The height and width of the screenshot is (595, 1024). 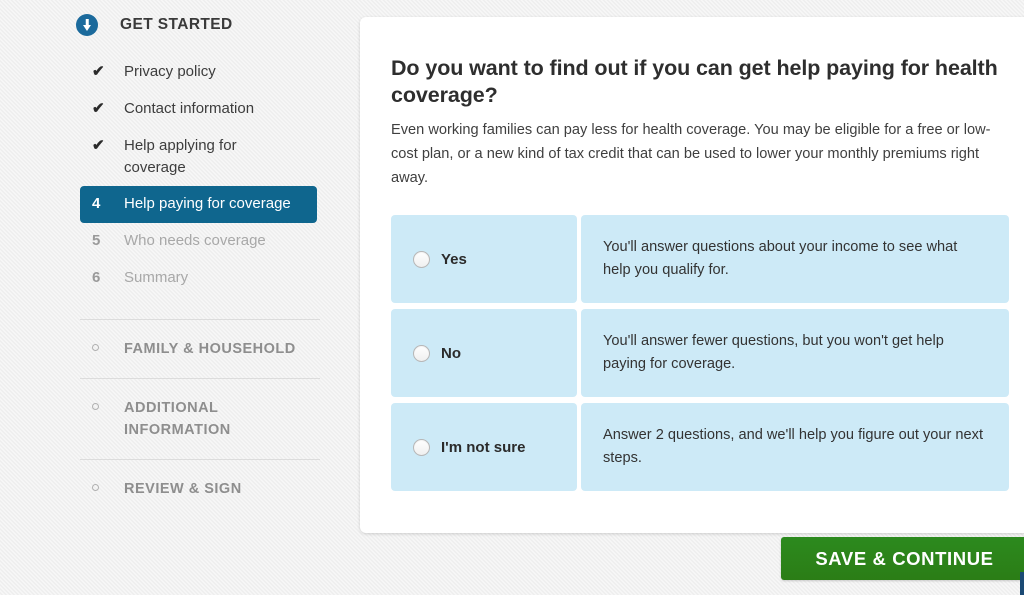 What do you see at coordinates (902, 558) in the screenshot?
I see `save-and-continue-button: SAVE & CONTINUE` at bounding box center [902, 558].